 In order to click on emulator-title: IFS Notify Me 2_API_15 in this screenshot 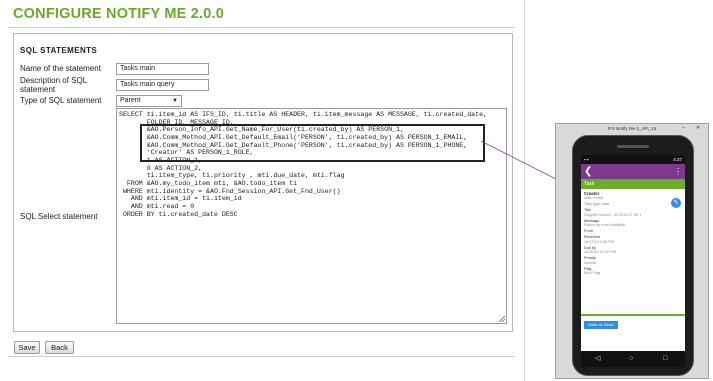, I will do `click(632, 128)`.